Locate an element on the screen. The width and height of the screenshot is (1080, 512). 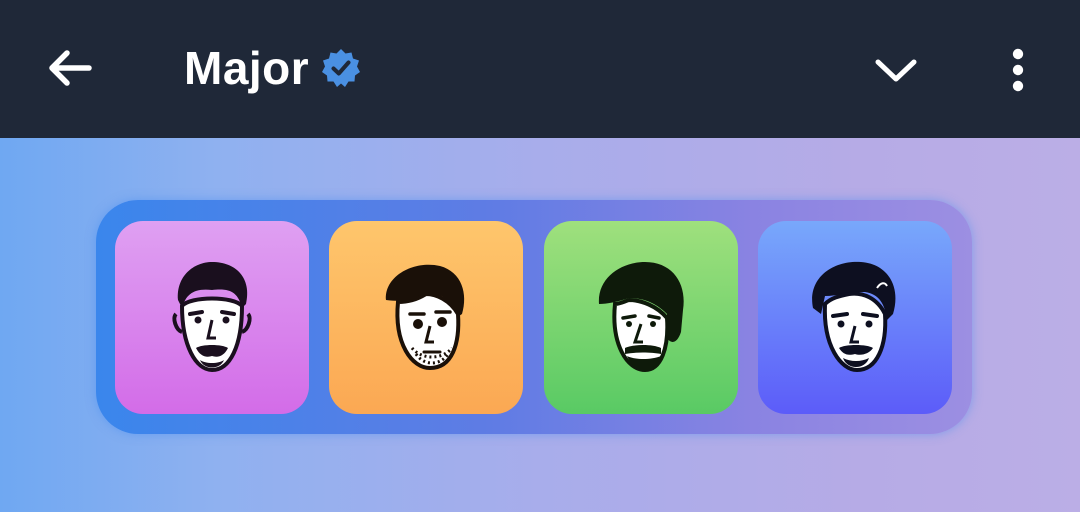
avatar-face-1-icon is located at coordinates (212, 316).